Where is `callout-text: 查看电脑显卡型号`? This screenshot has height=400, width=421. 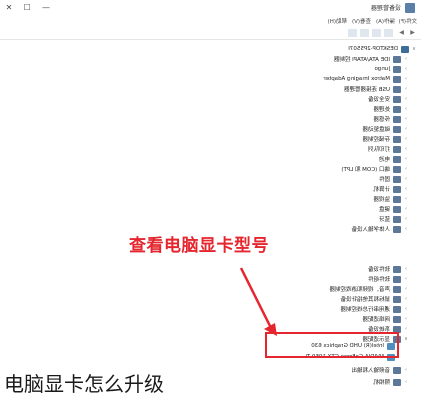
callout-text: 查看电脑显卡型号 is located at coordinates (199, 245).